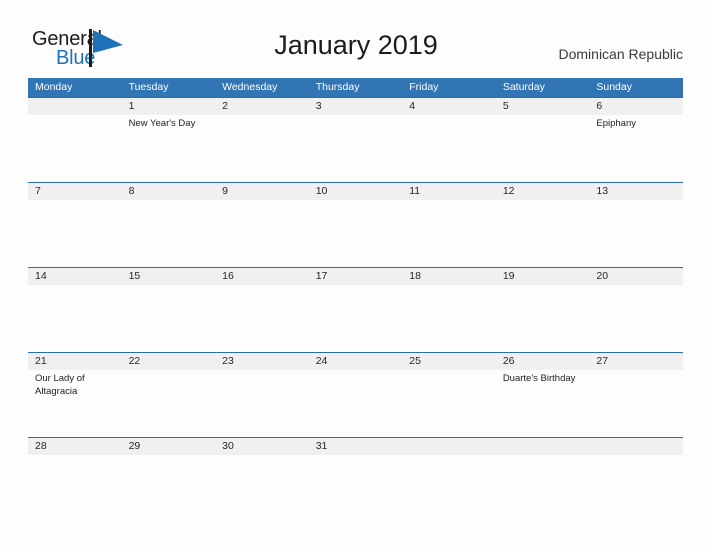  Describe the element at coordinates (262, 361) in the screenshot. I see `day-number-cell: 23` at that location.